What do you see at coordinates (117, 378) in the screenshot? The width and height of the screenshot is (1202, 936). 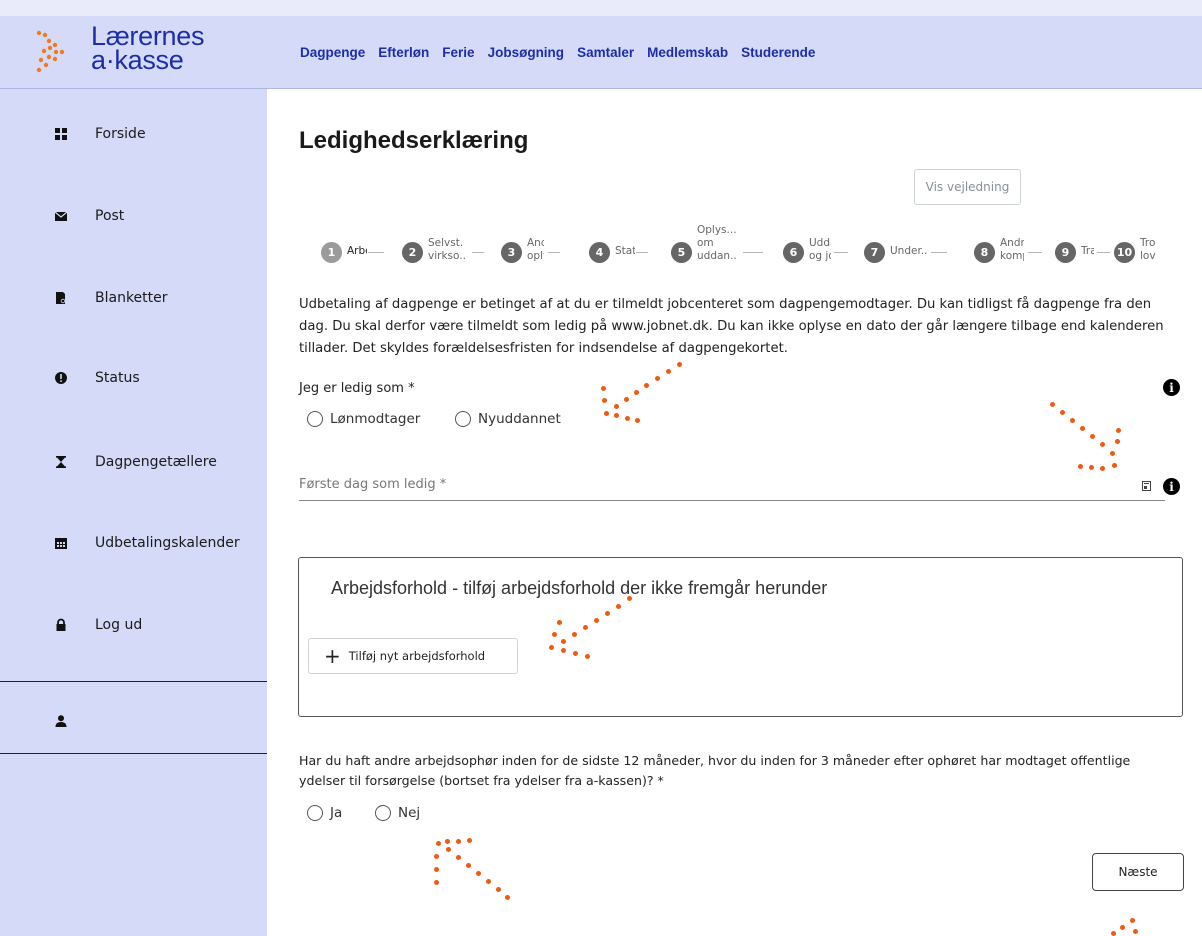 I see `sidebar-item-label: Status` at bounding box center [117, 378].